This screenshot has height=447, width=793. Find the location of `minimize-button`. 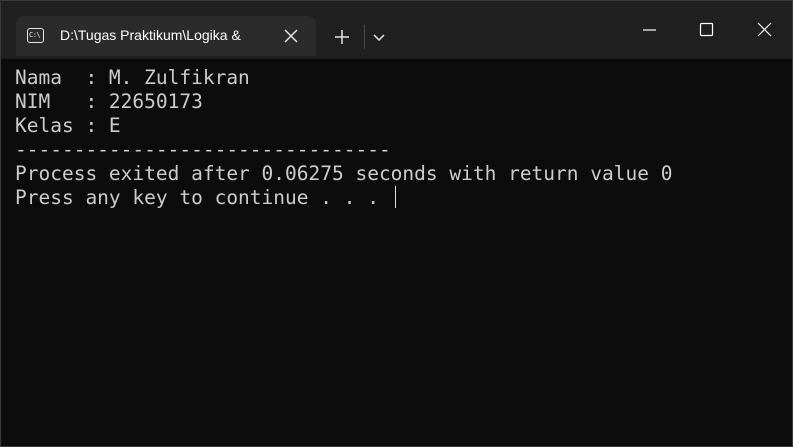

minimize-button is located at coordinates (650, 29).